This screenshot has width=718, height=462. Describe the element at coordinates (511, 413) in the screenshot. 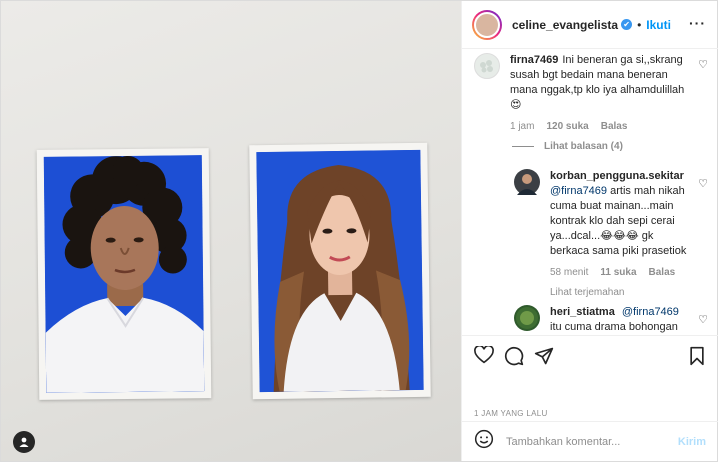

I see `post-timestamp: 1 JAM YANG LALU` at that location.